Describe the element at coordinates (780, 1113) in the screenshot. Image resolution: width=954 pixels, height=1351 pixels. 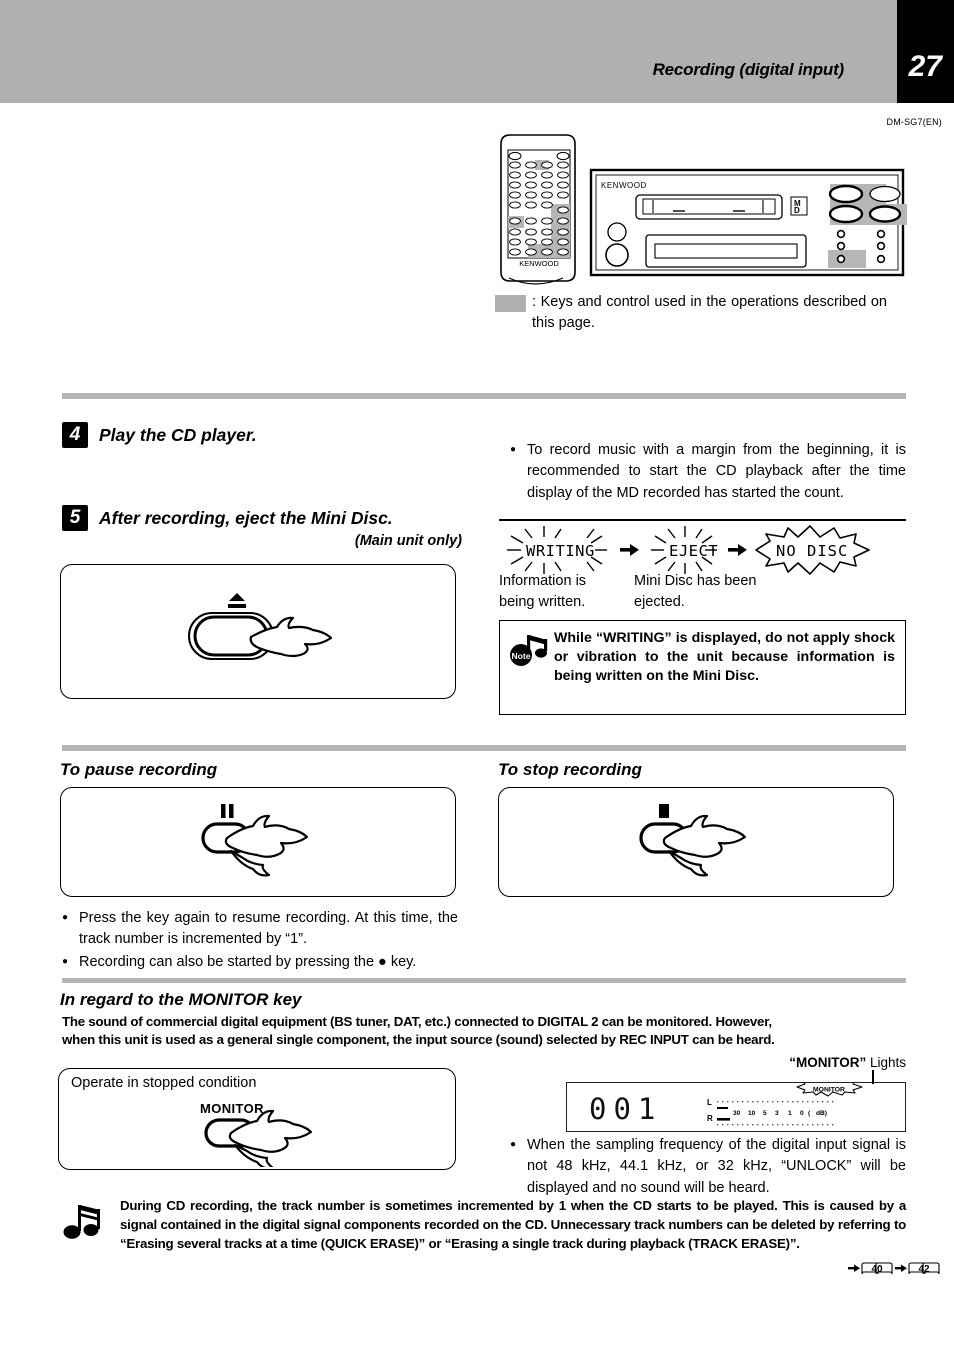
I see `level-meter-scale: 30 10 5 310 (dB)` at that location.